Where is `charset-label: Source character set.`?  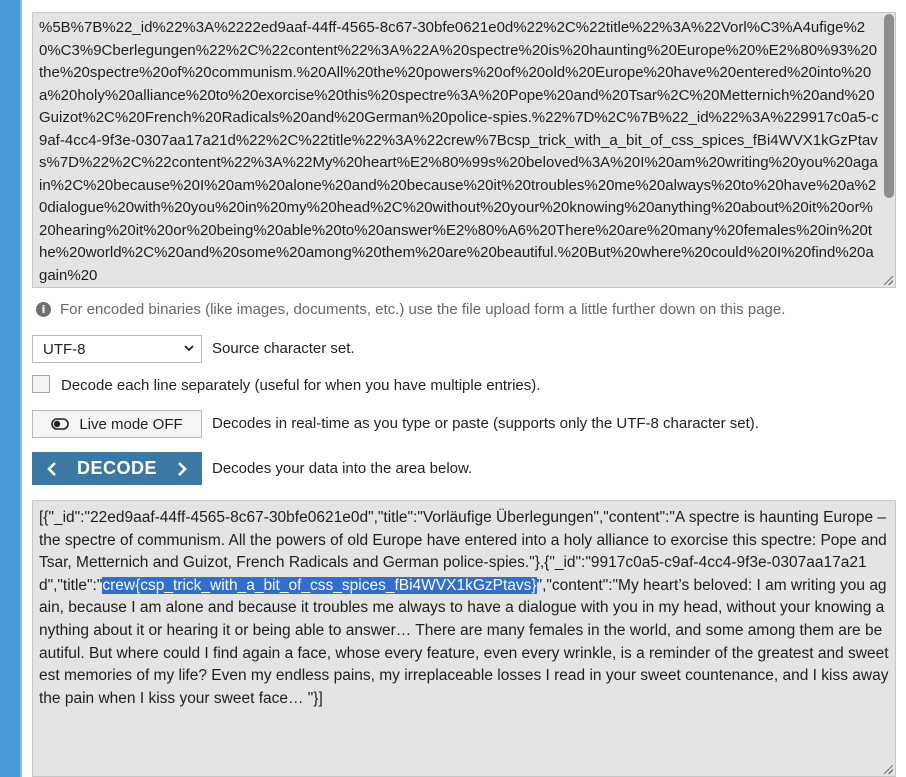 charset-label: Source character set. is located at coordinates (283, 348).